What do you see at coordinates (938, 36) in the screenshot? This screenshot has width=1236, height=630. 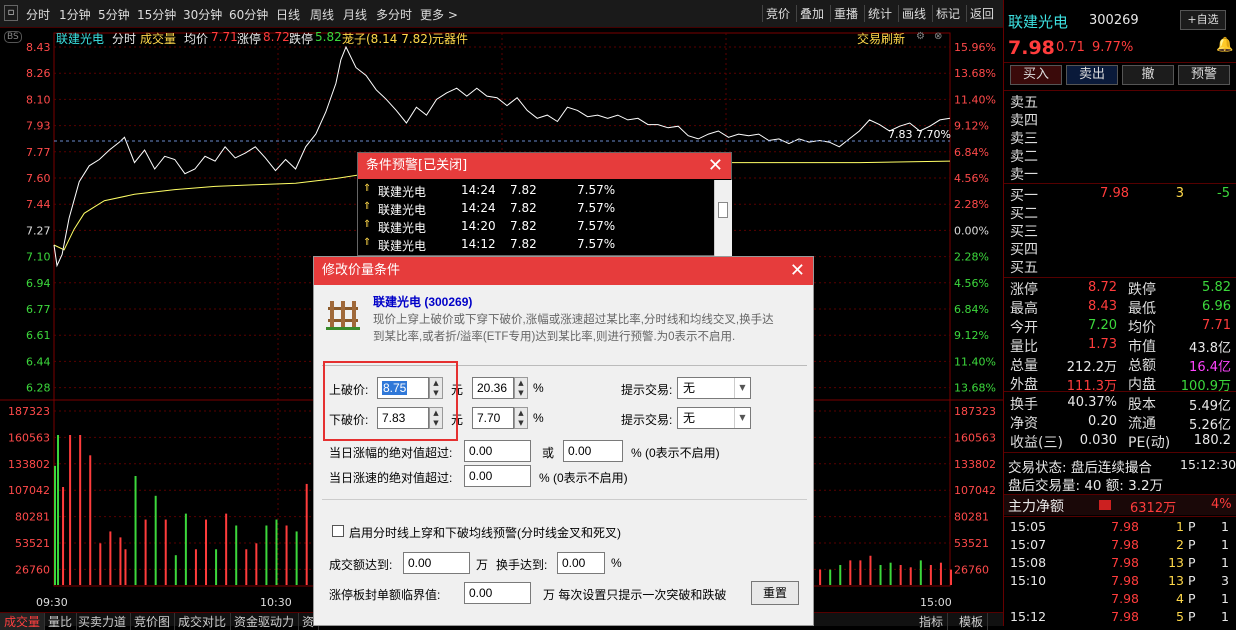 I see `close-icon: ⊗` at bounding box center [938, 36].